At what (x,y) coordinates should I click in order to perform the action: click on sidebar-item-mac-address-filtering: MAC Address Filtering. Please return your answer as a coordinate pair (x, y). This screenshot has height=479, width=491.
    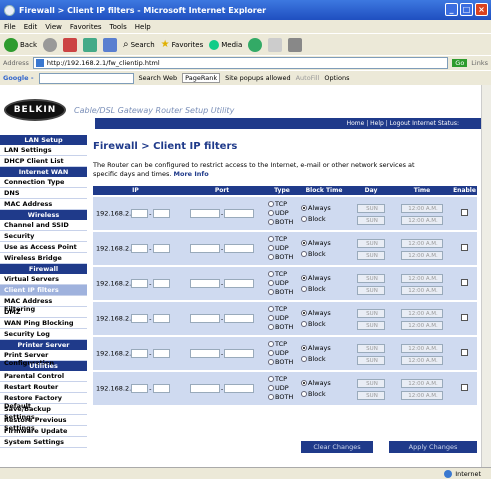
    Looking at the image, I should click on (43, 304).